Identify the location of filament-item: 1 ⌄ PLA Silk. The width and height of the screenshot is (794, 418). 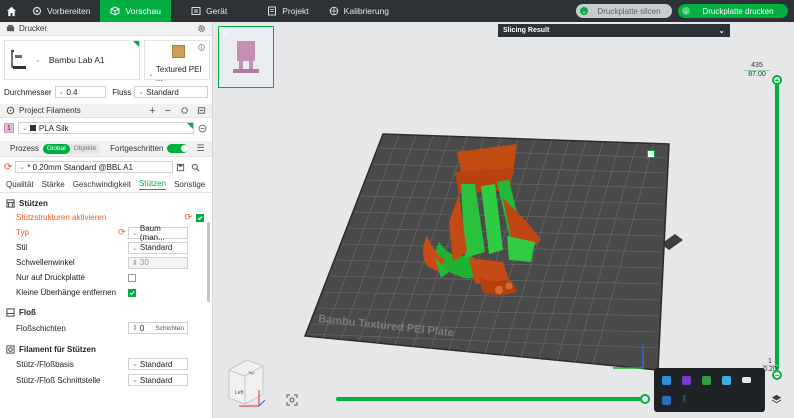
(106, 128).